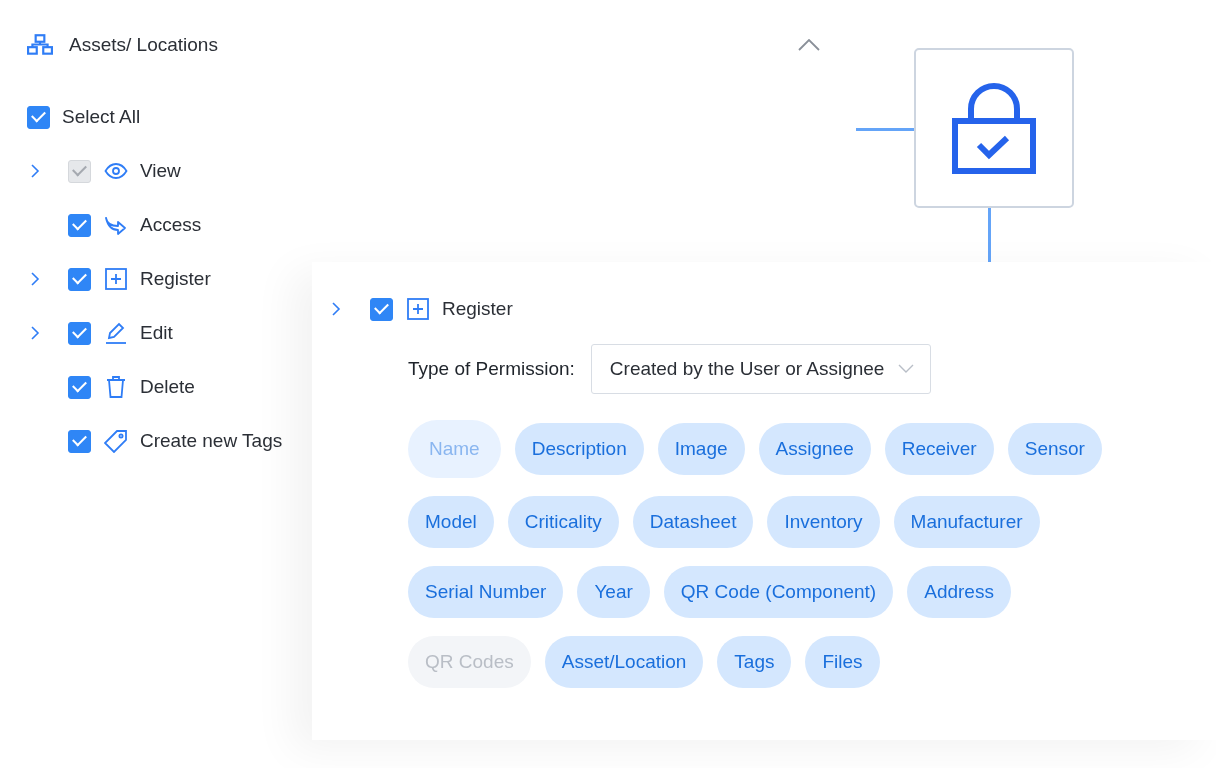  I want to click on trash-icon, so click(116, 387).